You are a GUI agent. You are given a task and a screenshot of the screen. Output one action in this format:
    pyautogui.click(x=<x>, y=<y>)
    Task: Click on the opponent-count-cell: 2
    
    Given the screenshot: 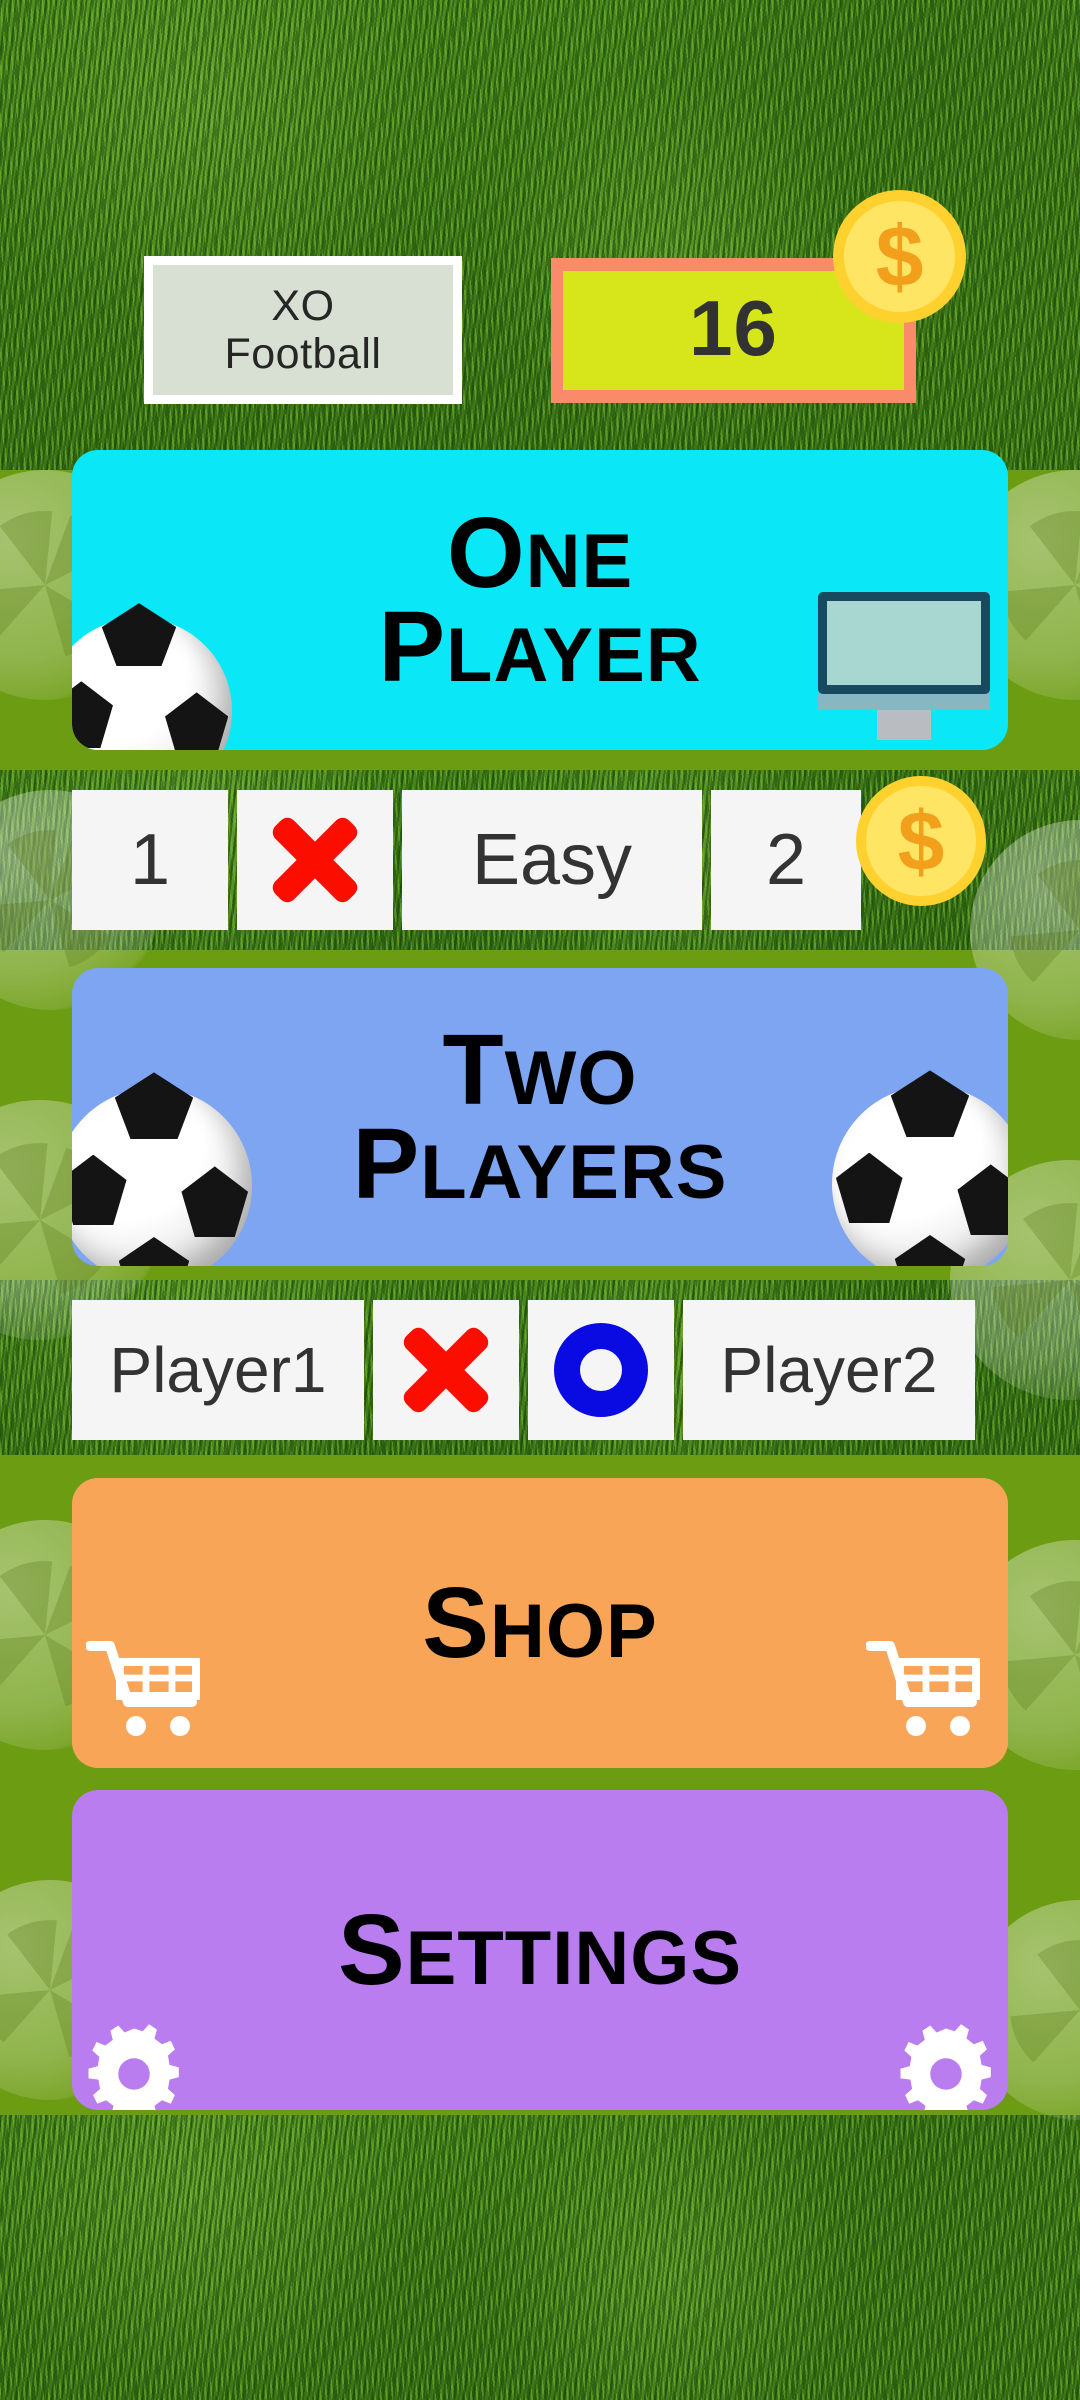 What is the action you would take?
    pyautogui.click(x=786, y=860)
    